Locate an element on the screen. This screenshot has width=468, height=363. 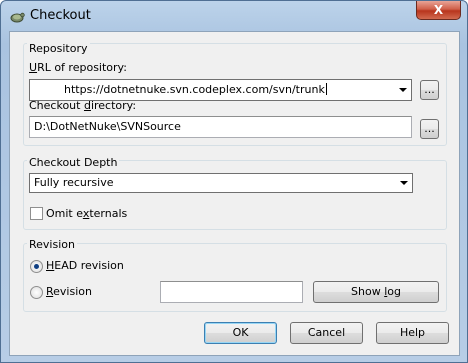
head-revision-radio is located at coordinates (36, 266).